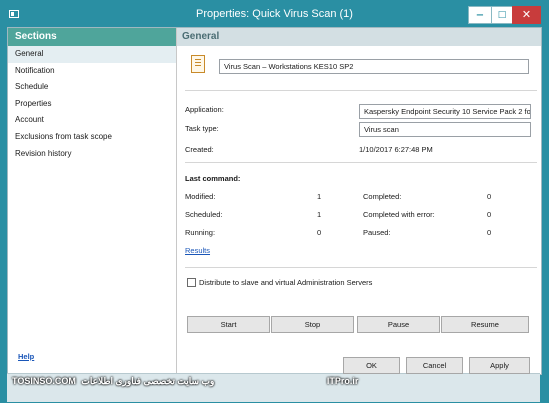 Image resolution: width=549 pixels, height=403 pixels. What do you see at coordinates (319, 196) in the screenshot?
I see `modified-value: 1` at bounding box center [319, 196].